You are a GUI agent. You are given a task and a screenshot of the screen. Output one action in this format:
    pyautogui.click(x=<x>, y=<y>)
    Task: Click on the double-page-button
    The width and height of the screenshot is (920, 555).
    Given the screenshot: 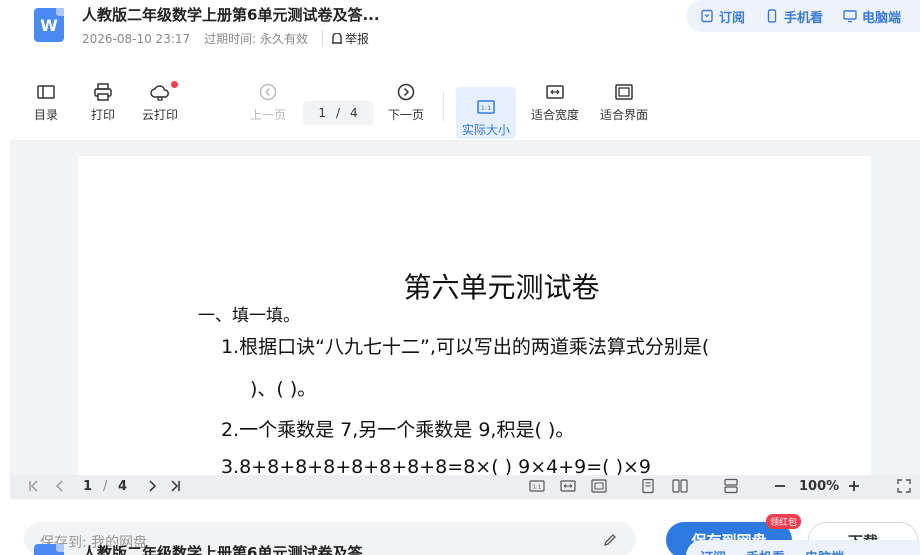 What is the action you would take?
    pyautogui.click(x=680, y=486)
    